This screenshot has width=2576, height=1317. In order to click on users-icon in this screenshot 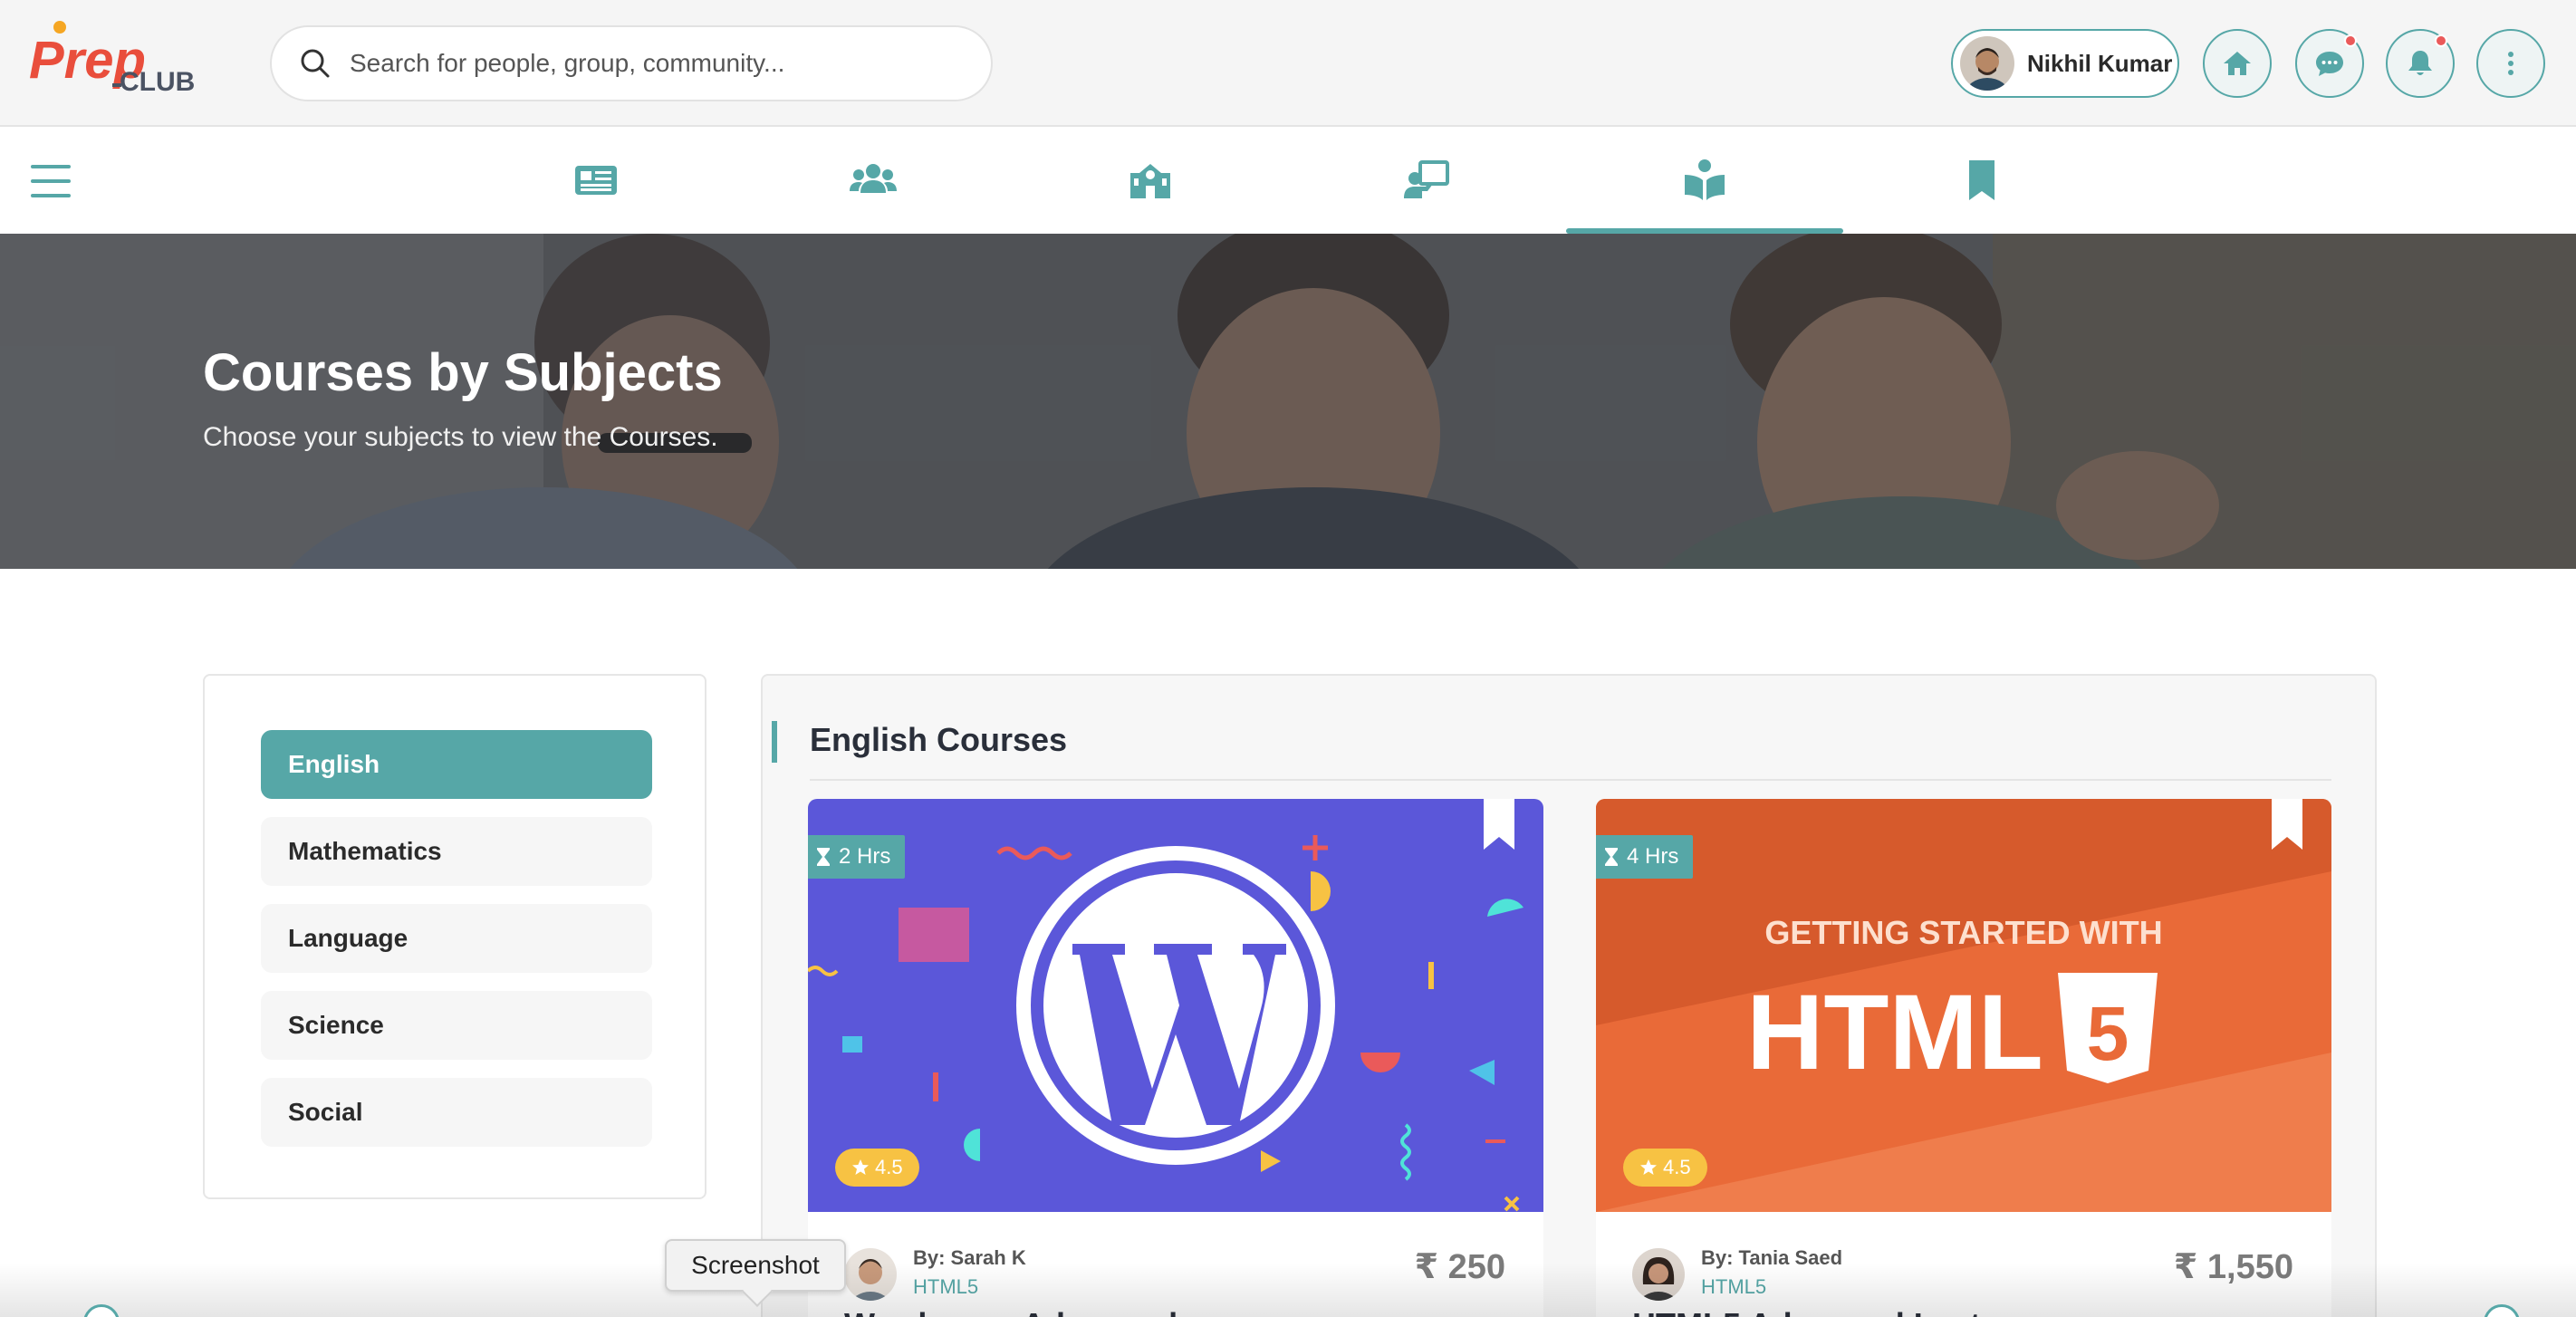, I will do `click(873, 178)`.